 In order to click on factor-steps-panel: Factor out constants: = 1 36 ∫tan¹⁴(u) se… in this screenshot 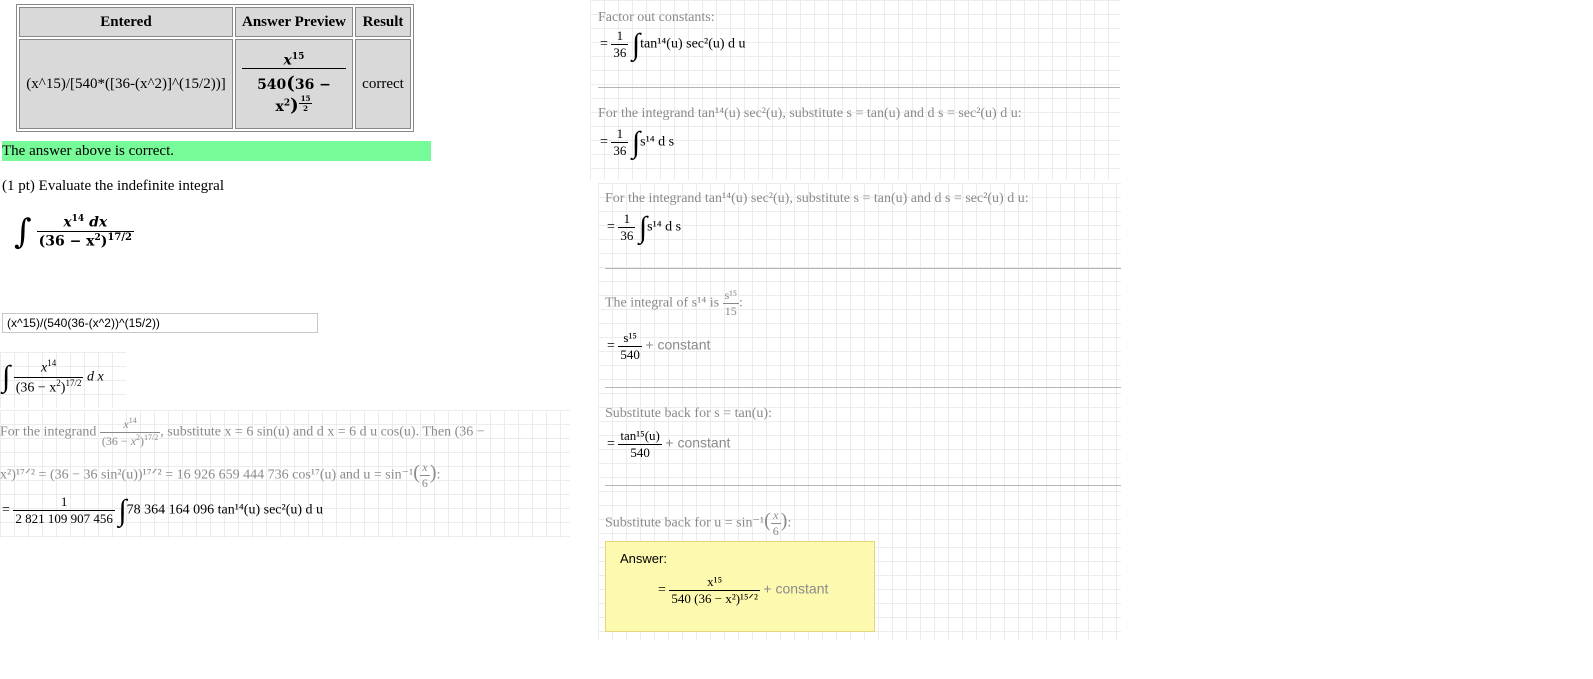, I will do `click(855, 90)`.